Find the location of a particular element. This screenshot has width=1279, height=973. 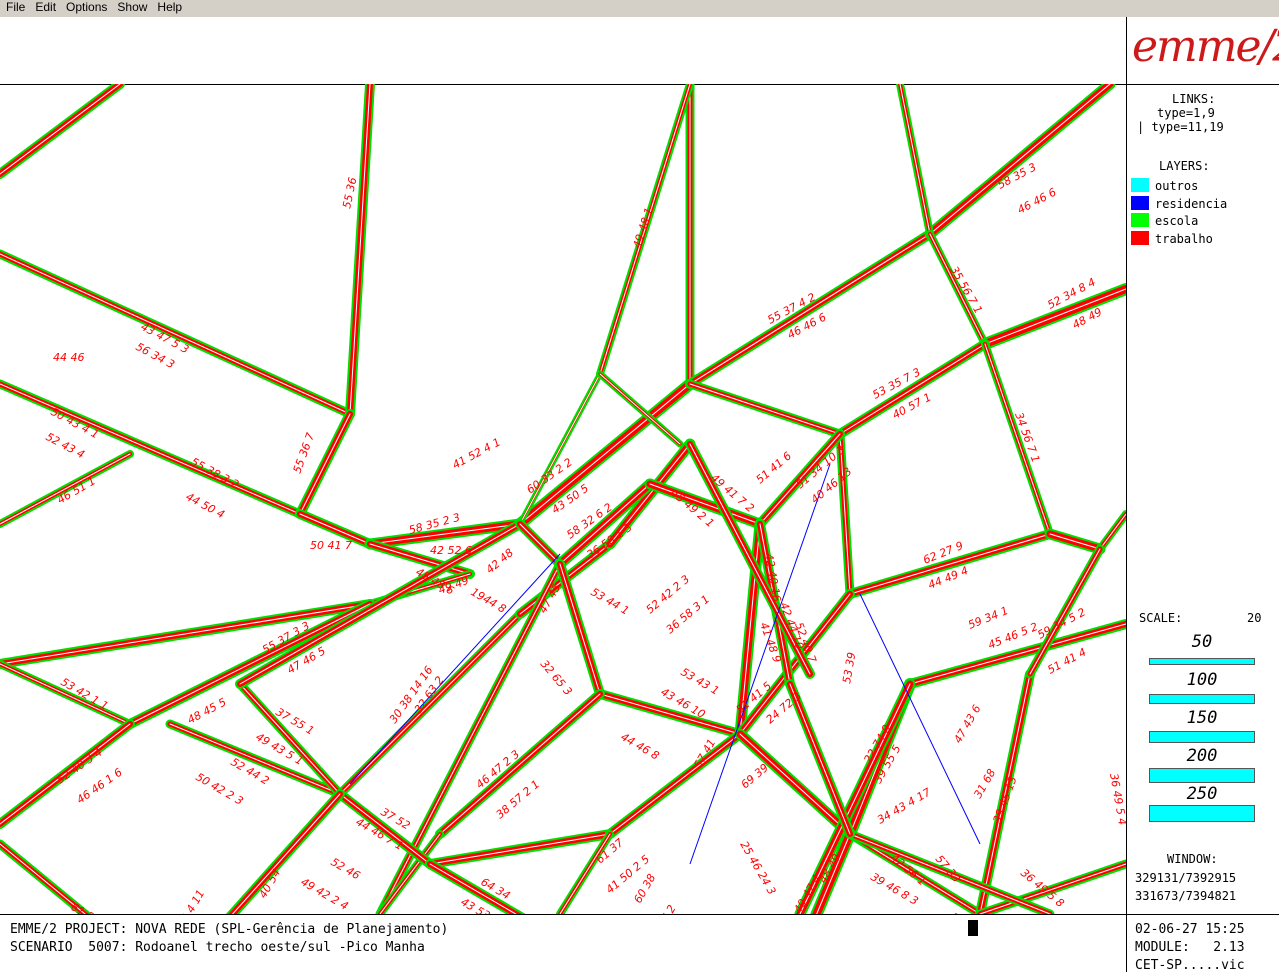

scale-label-250: 250 is located at coordinates (1202, 794).